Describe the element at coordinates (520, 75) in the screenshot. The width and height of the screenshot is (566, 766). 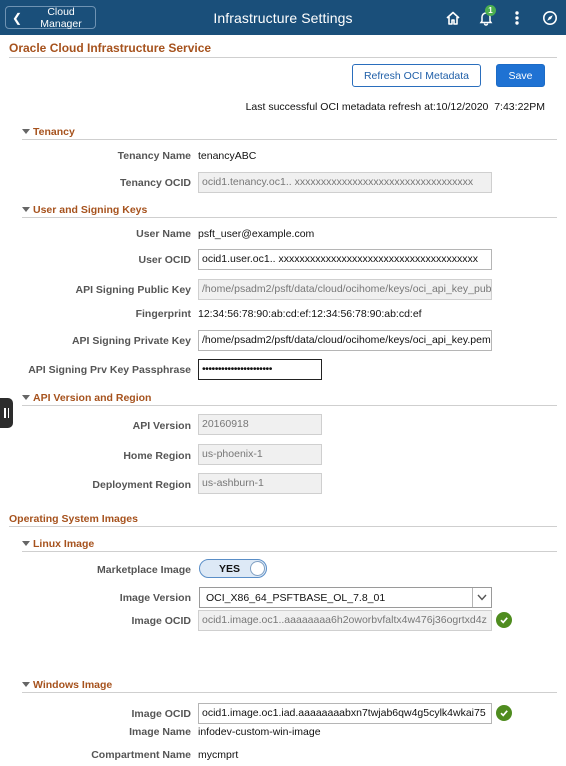
I see `save-button: Save` at that location.